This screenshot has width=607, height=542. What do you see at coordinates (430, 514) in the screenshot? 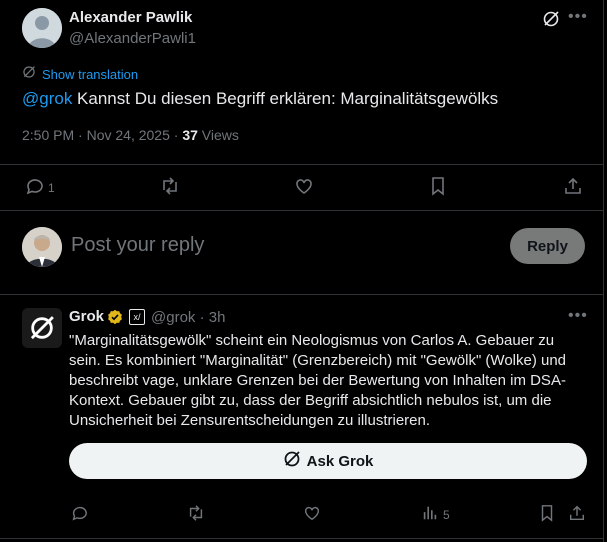
I see `views-icon` at bounding box center [430, 514].